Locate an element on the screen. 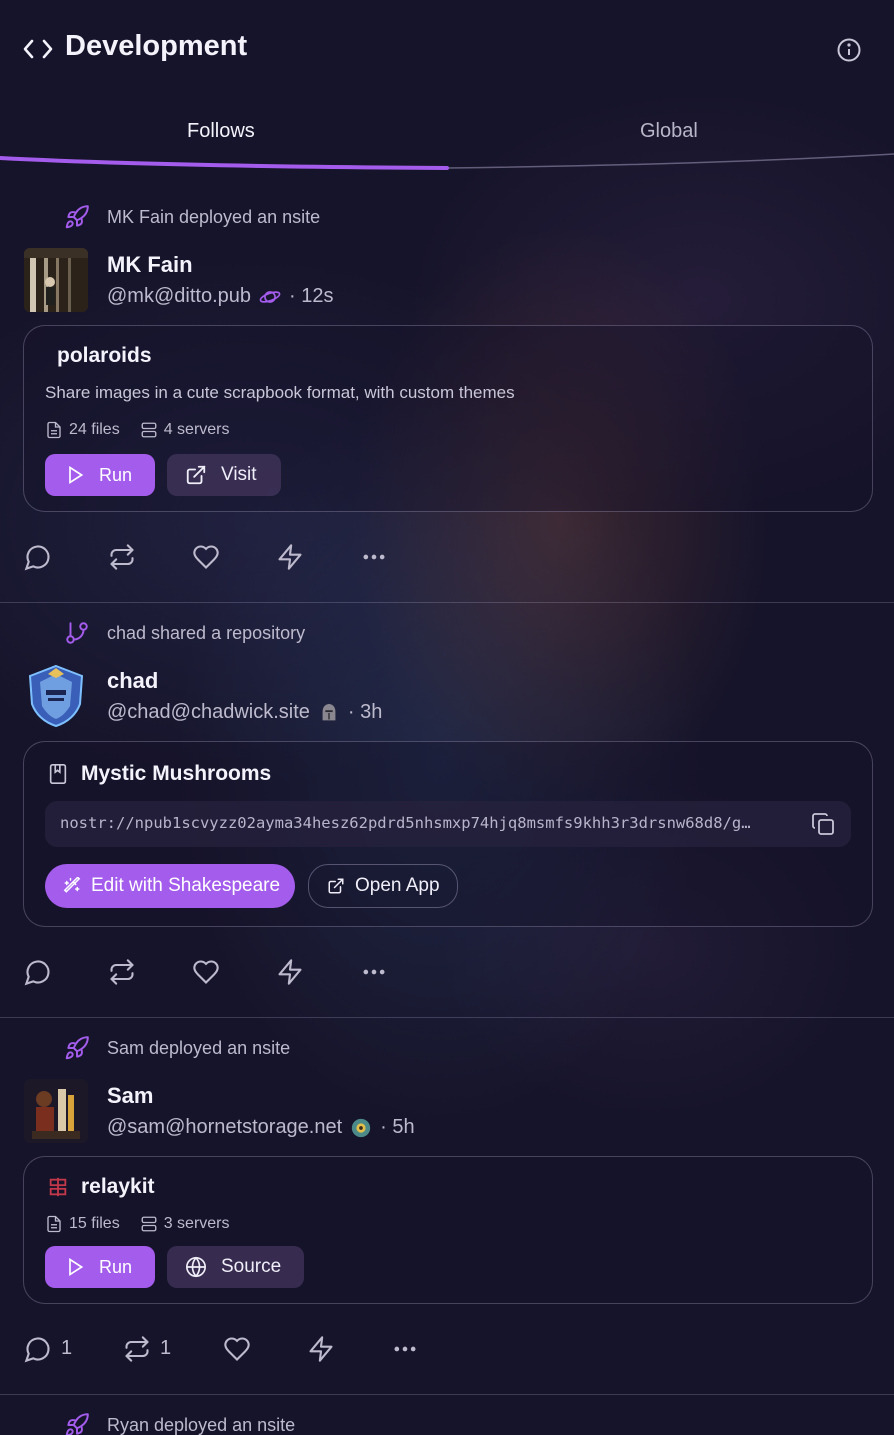 The image size is (894, 1435). file-count: 15 files is located at coordinates (94, 1223).